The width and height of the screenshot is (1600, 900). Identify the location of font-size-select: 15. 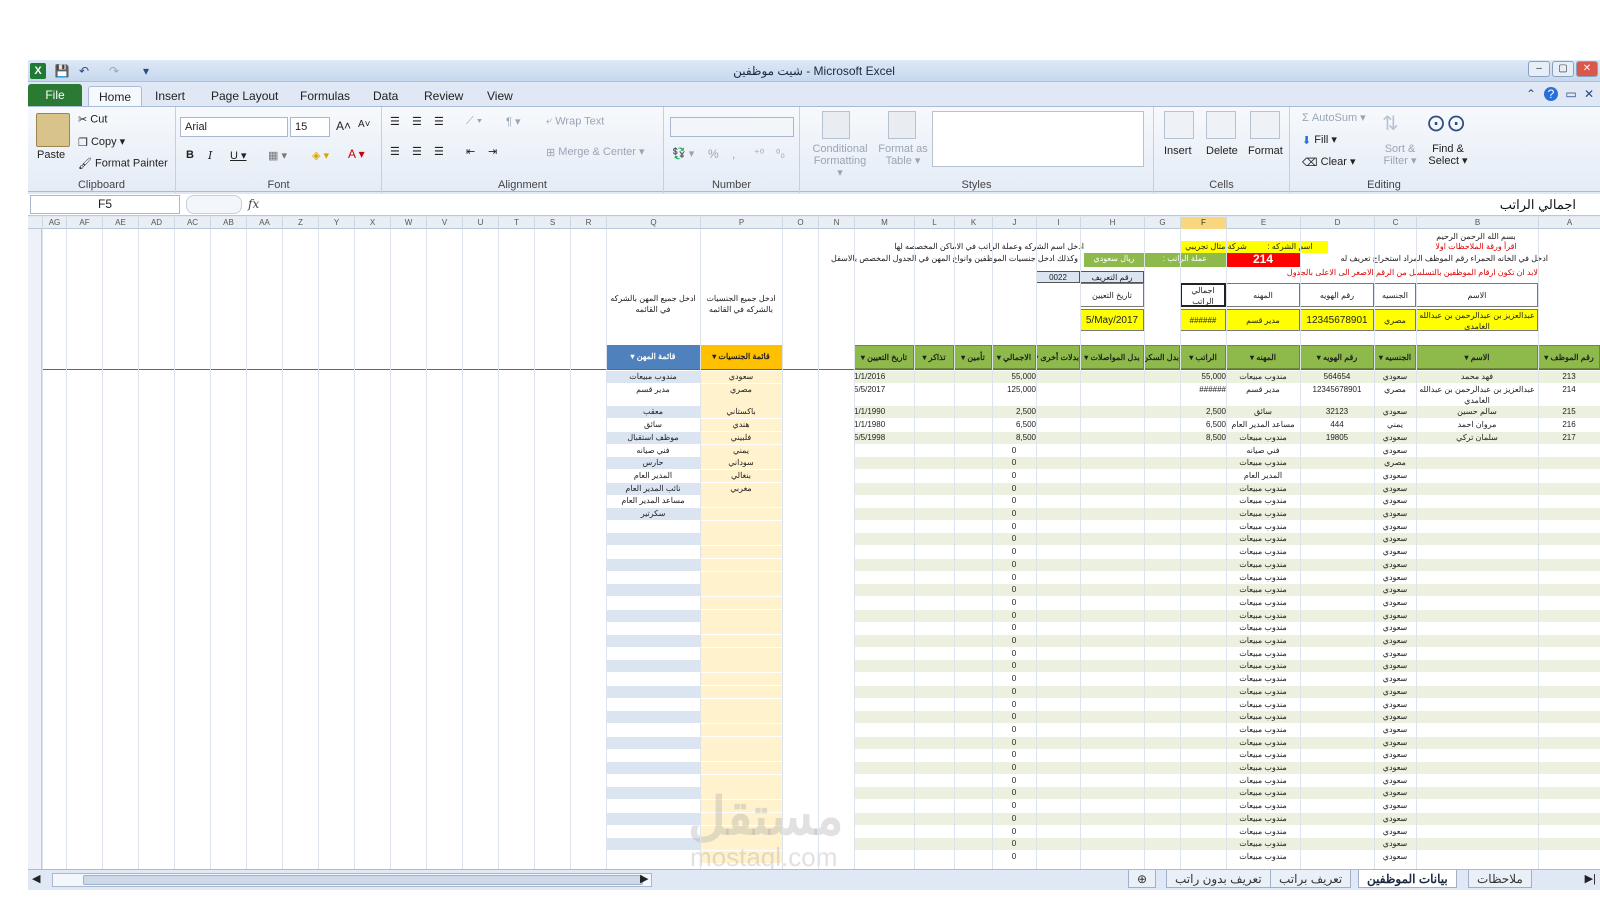
(310, 127).